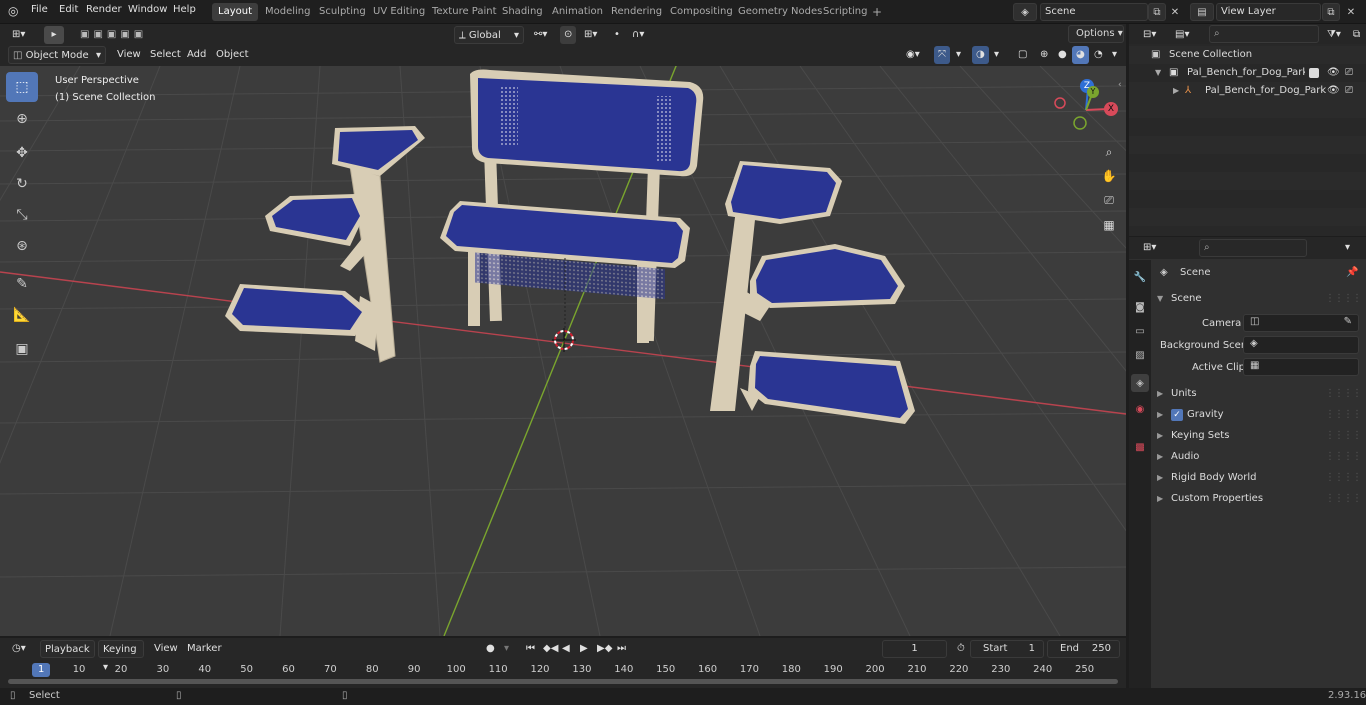 The width and height of the screenshot is (1366, 705). I want to click on tab-layout: Layout, so click(235, 12).